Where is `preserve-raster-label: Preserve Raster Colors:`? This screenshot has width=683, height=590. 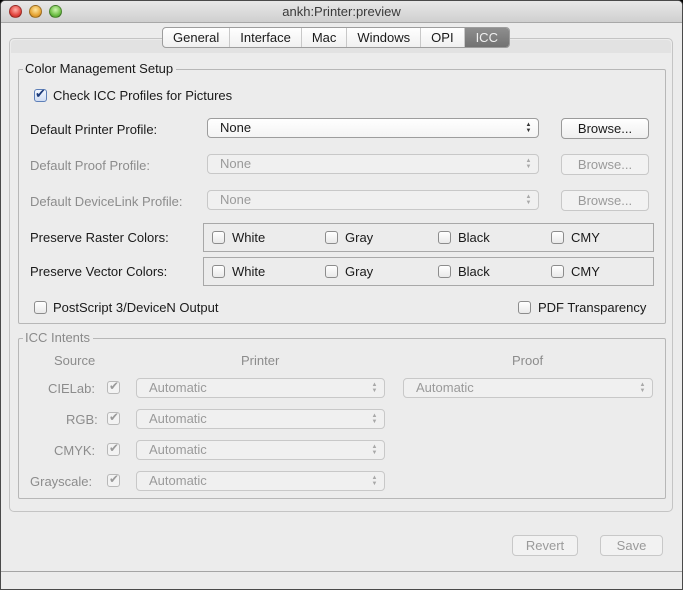
preserve-raster-label: Preserve Raster Colors: is located at coordinates (99, 237).